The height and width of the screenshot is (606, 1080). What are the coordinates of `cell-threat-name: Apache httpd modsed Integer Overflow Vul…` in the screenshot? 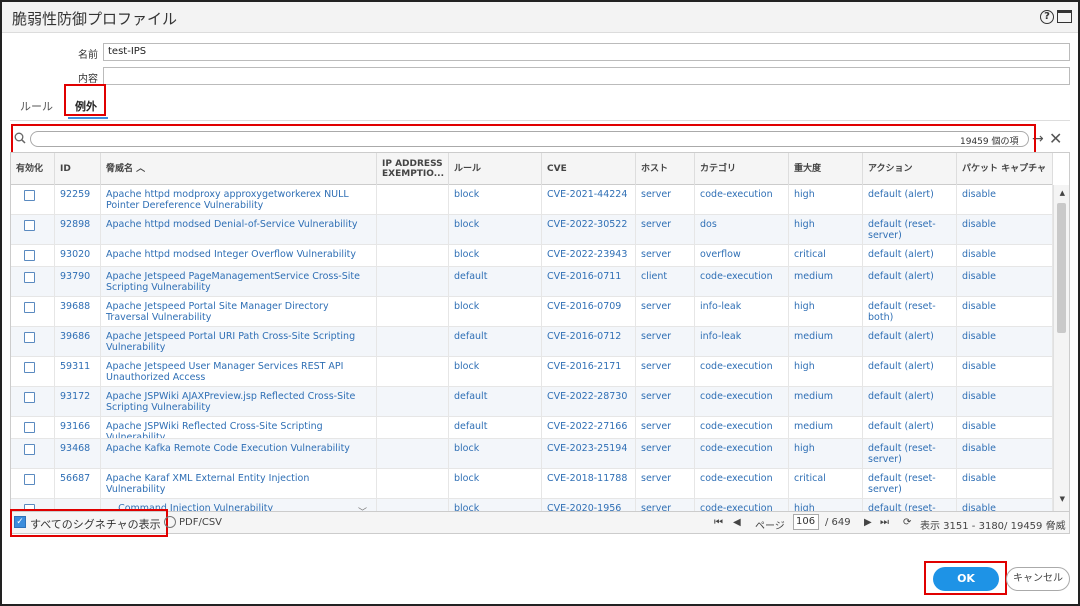 It's located at (239, 255).